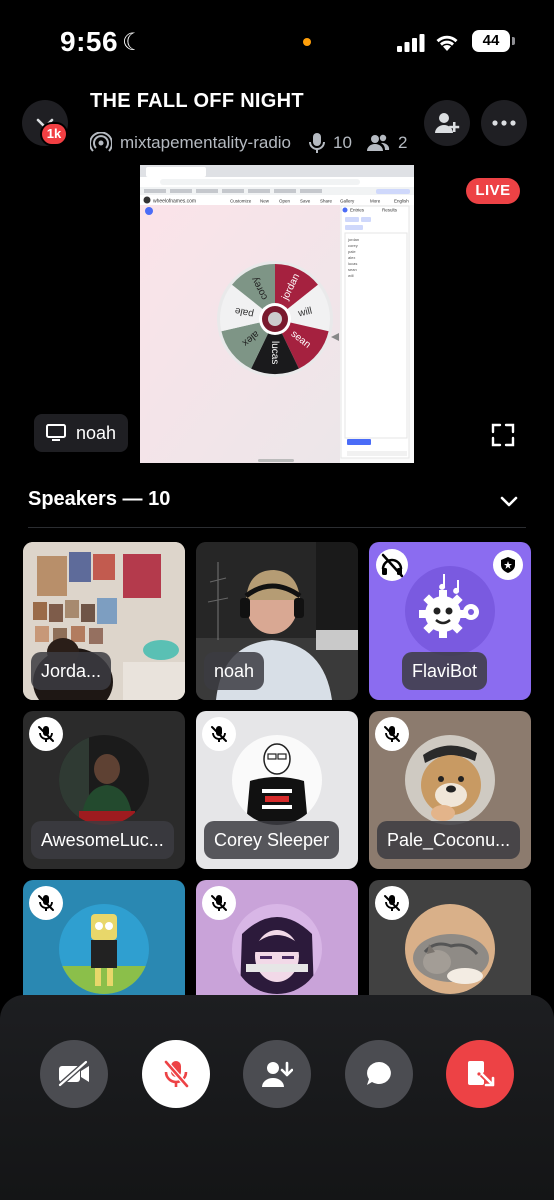  What do you see at coordinates (277, 527) in the screenshot?
I see `divider` at bounding box center [277, 527].